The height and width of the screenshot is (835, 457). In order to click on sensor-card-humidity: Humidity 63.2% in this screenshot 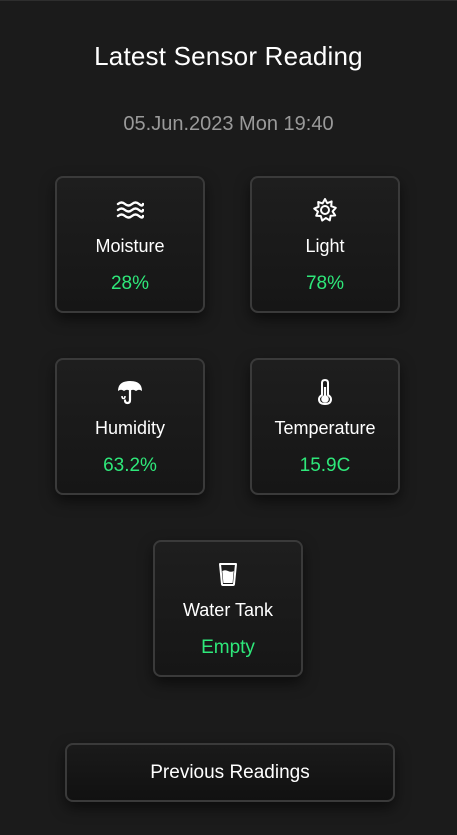, I will do `click(130, 426)`.